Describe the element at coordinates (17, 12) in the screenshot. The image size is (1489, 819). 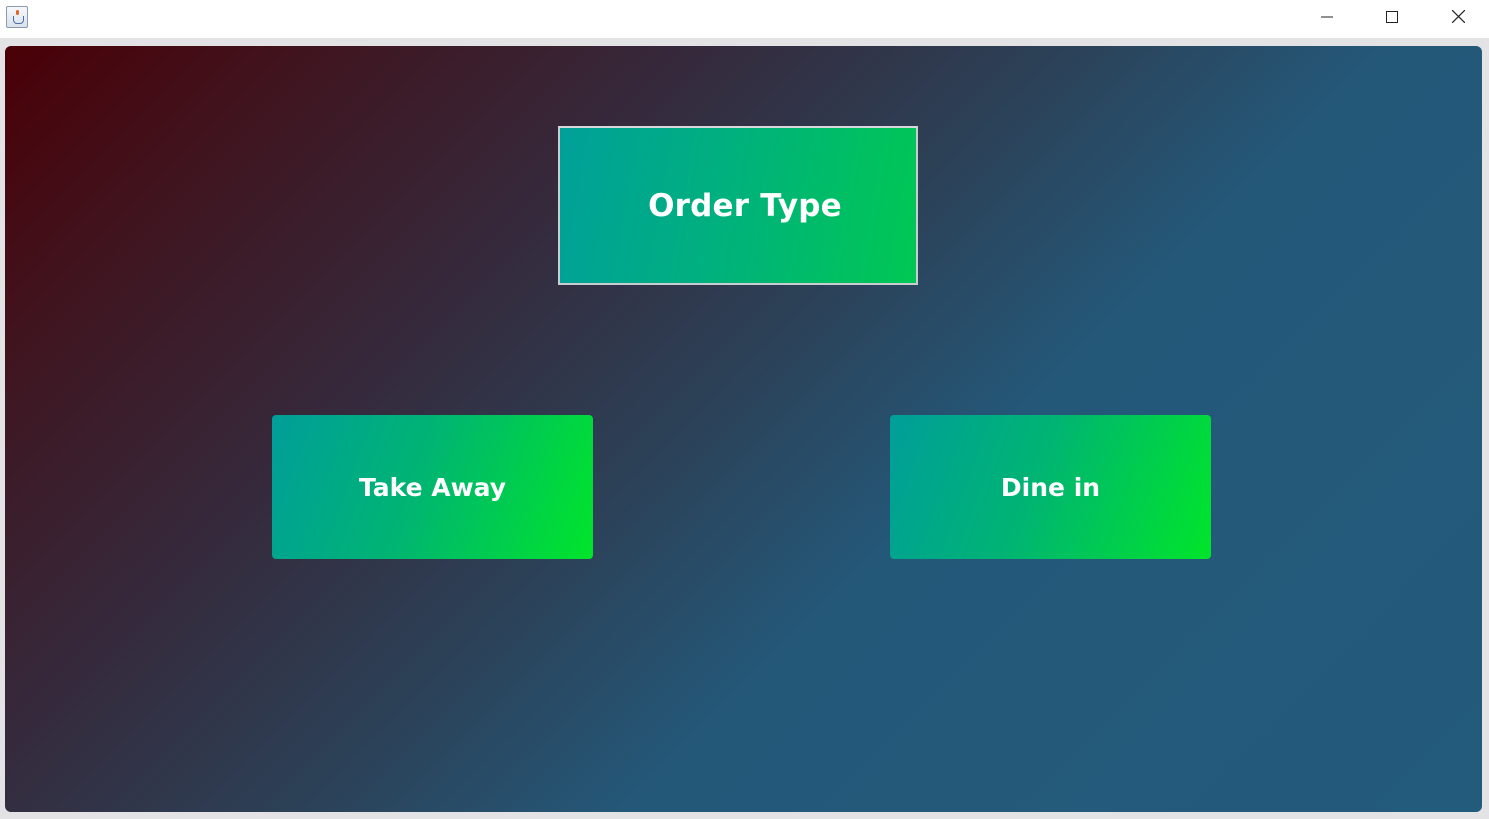
I see `app-icon-steam` at that location.